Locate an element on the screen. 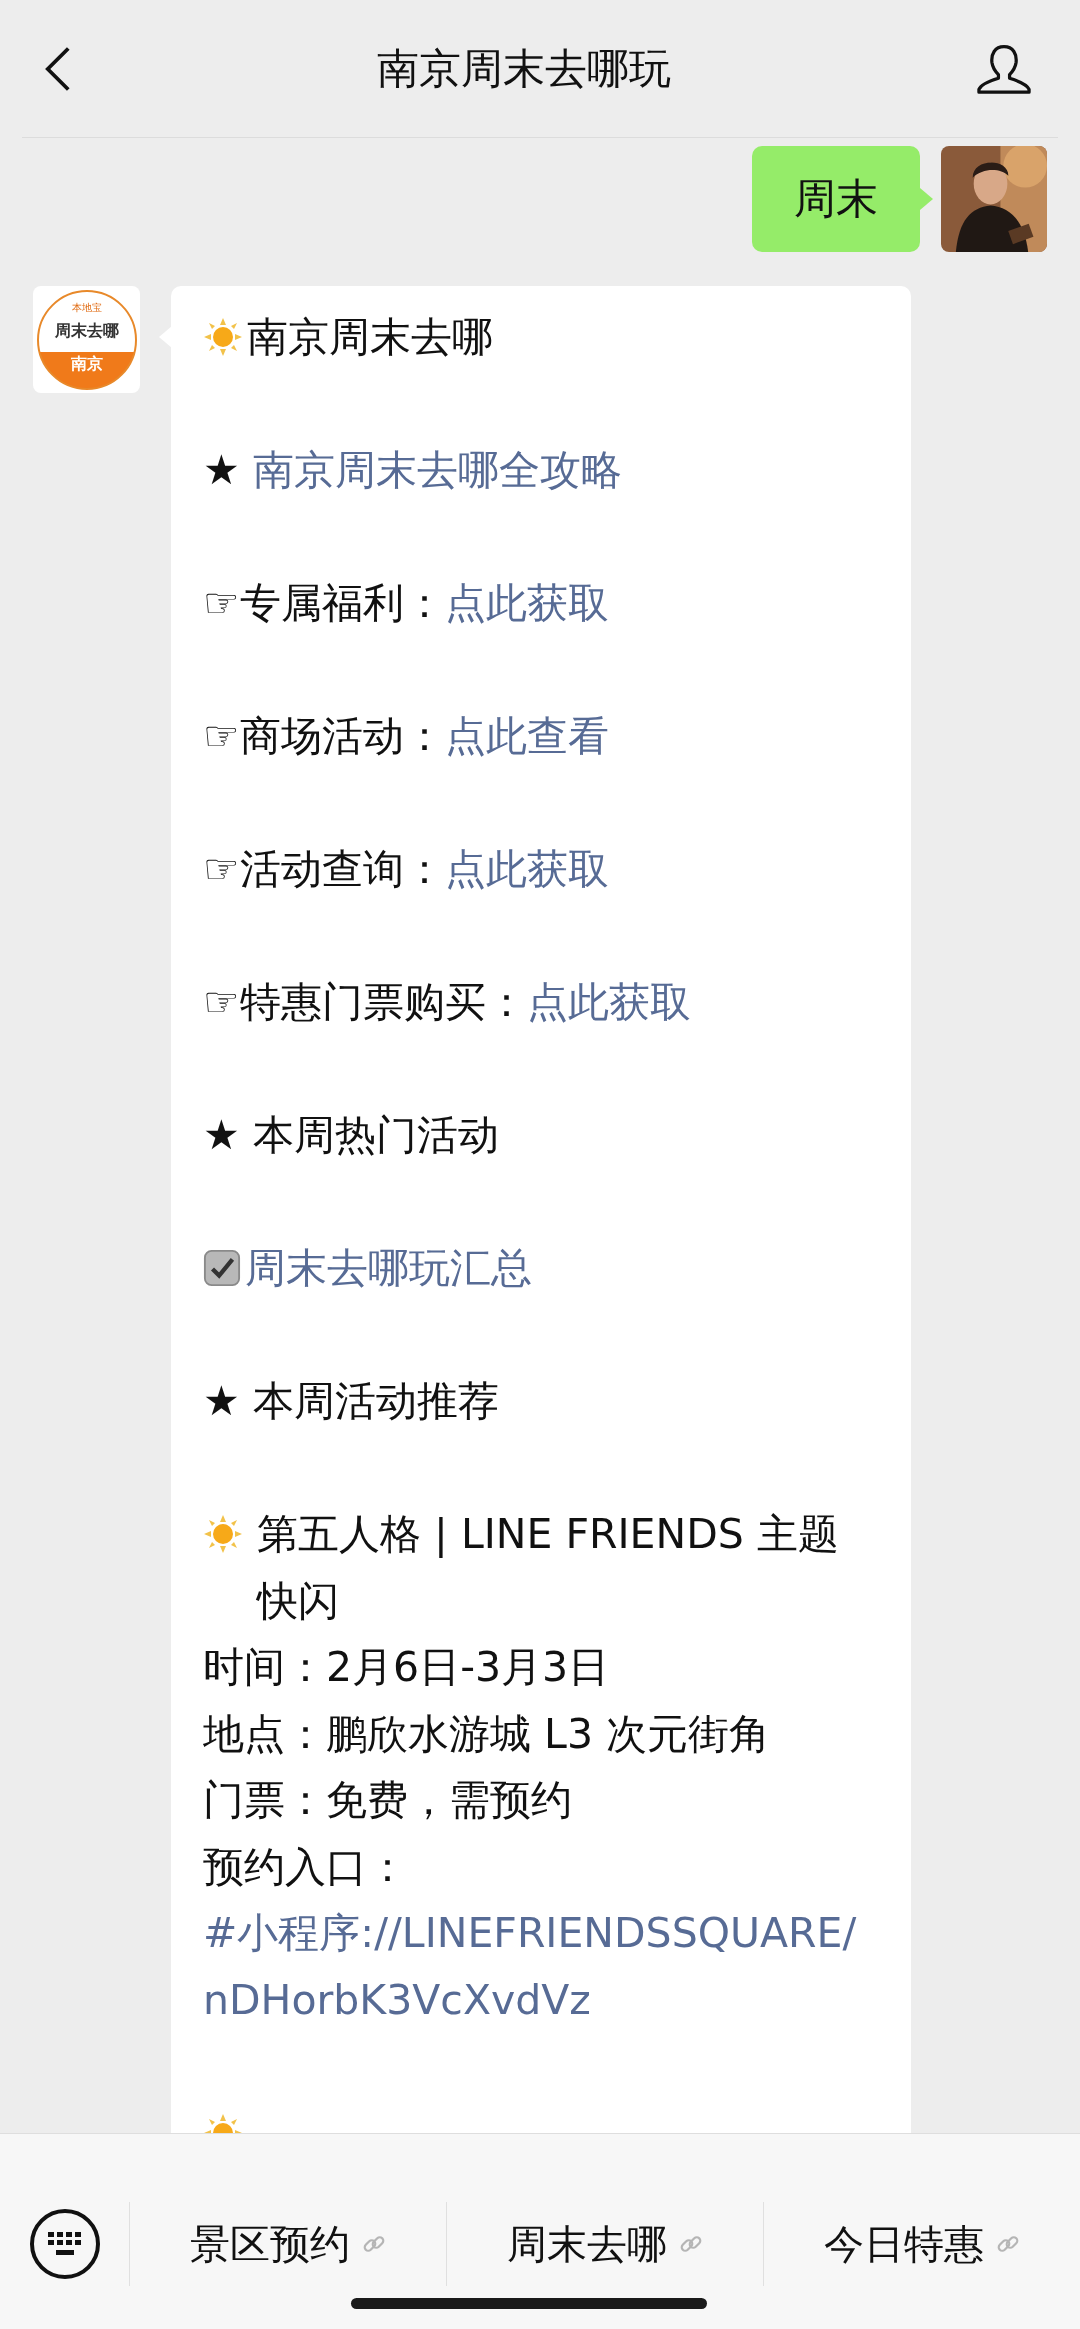  message-text: ☞活动查询： is located at coordinates (324, 869).